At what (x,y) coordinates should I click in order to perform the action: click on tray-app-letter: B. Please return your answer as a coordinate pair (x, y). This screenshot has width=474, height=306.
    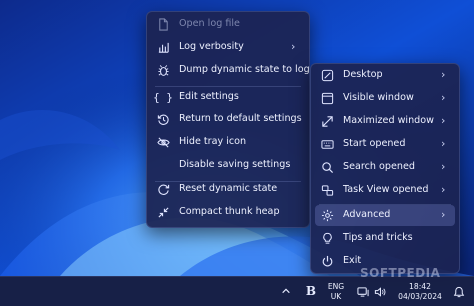
    Looking at the image, I should click on (311, 291).